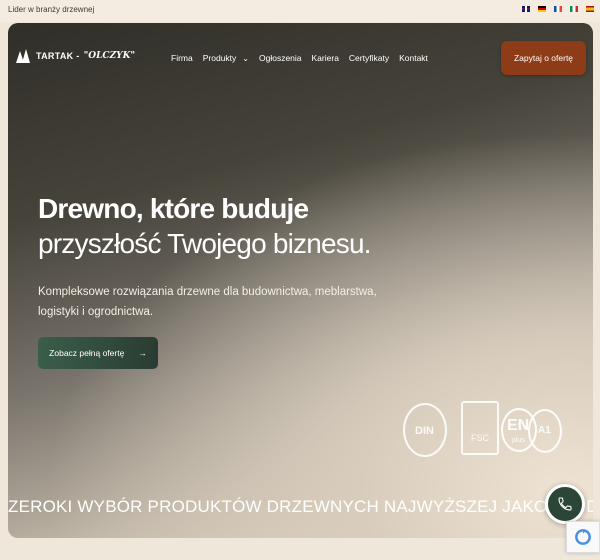 The image size is (600, 560). I want to click on top-bar: Lider w branży drzewnej, so click(300, 11).